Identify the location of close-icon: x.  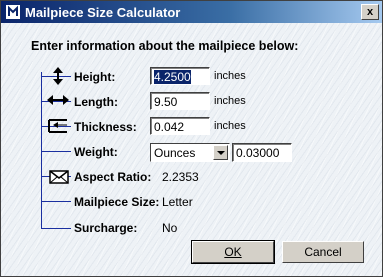
(370, 12).